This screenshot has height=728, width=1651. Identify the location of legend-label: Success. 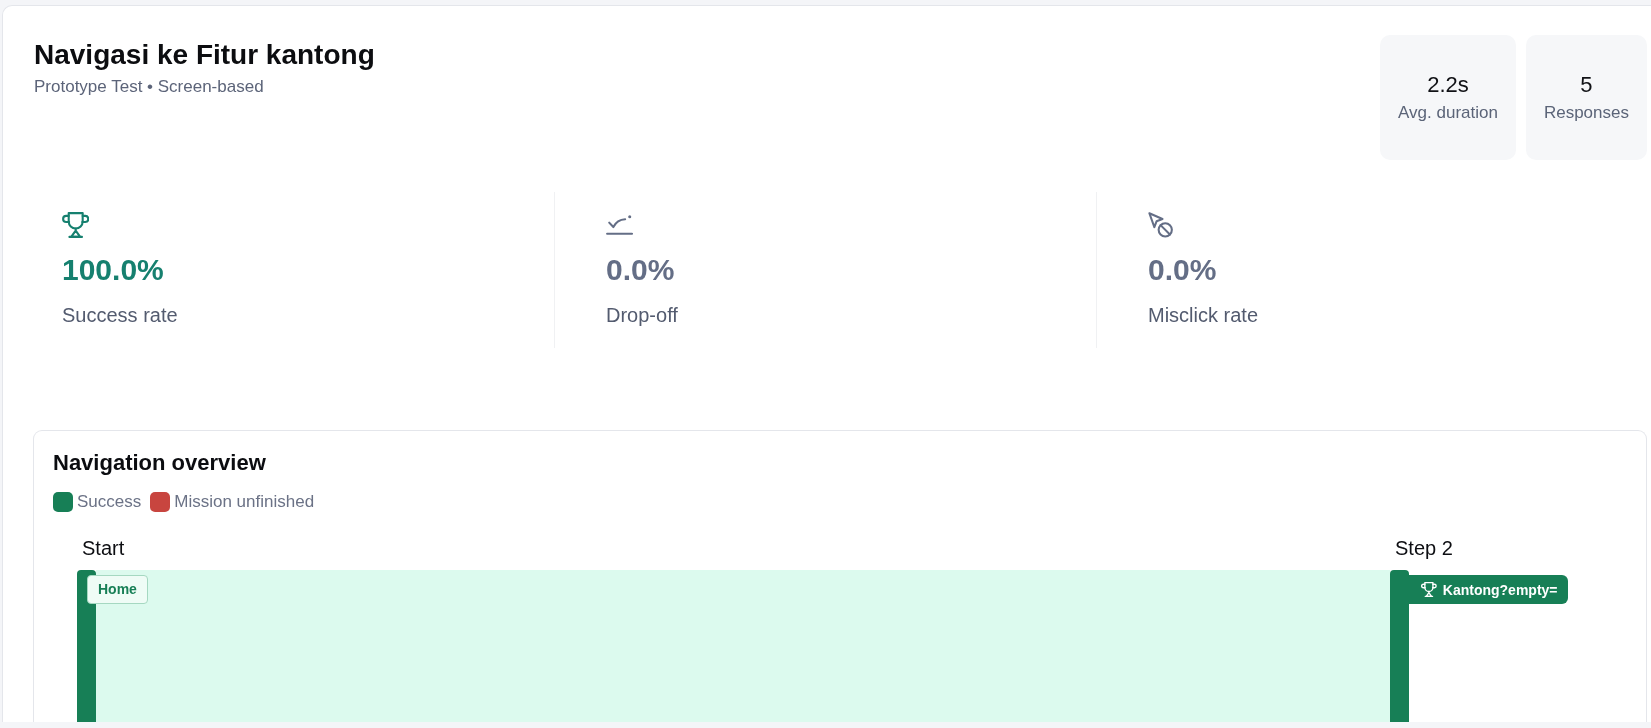
(109, 502).